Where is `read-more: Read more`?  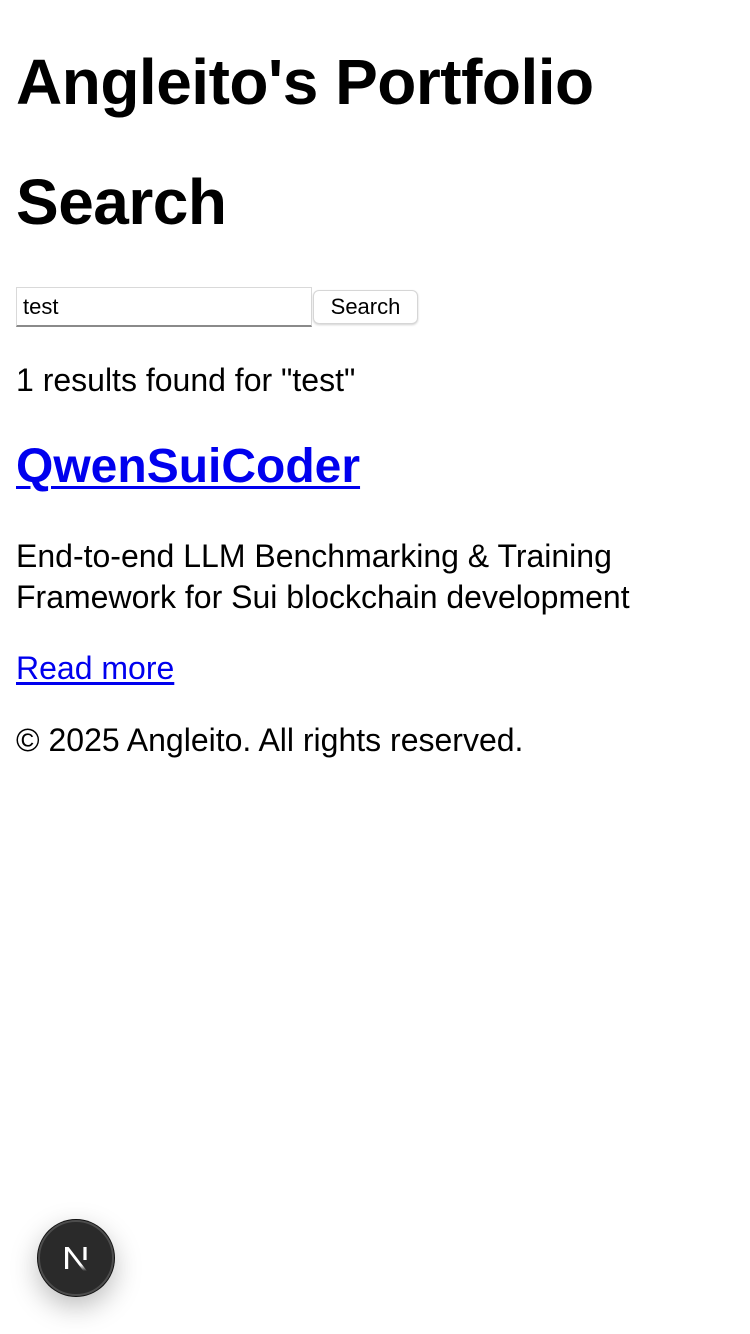 read-more: Read more is located at coordinates (95, 668).